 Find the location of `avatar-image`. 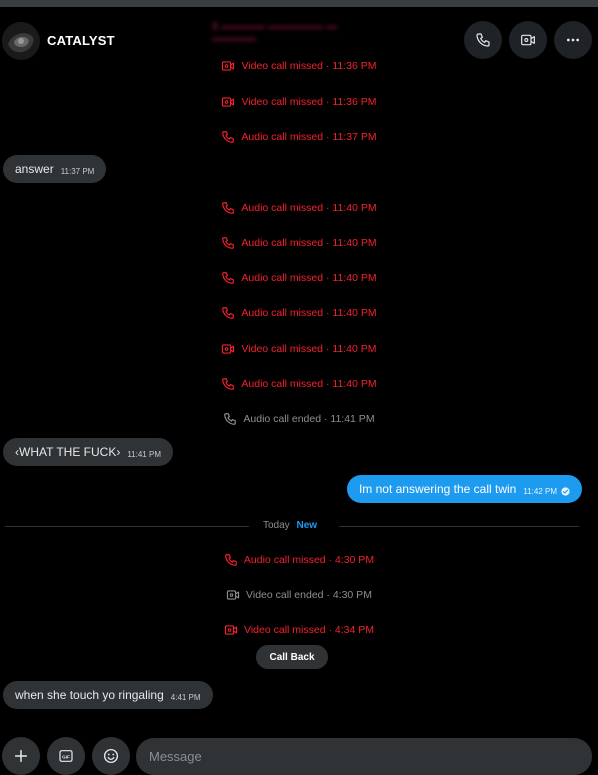

avatar-image is located at coordinates (21, 41).